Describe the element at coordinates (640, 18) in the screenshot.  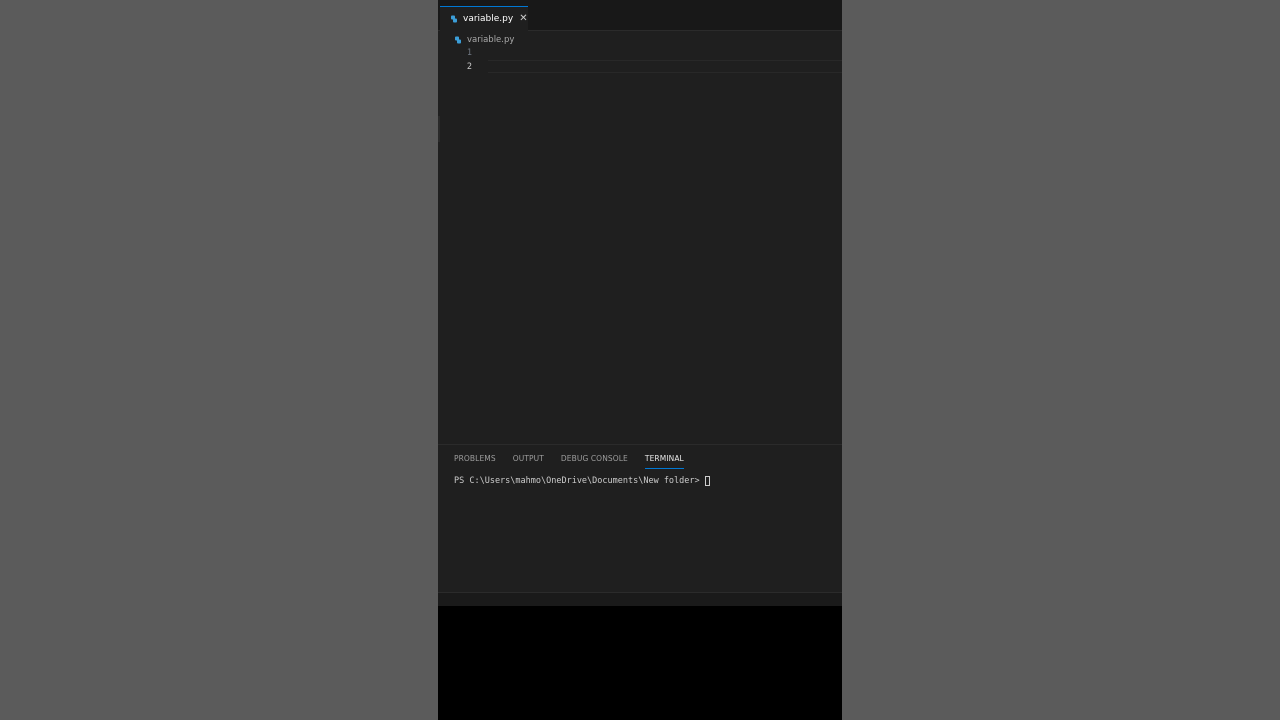
I see `editor-tab-bar: variable.py ✕` at that location.